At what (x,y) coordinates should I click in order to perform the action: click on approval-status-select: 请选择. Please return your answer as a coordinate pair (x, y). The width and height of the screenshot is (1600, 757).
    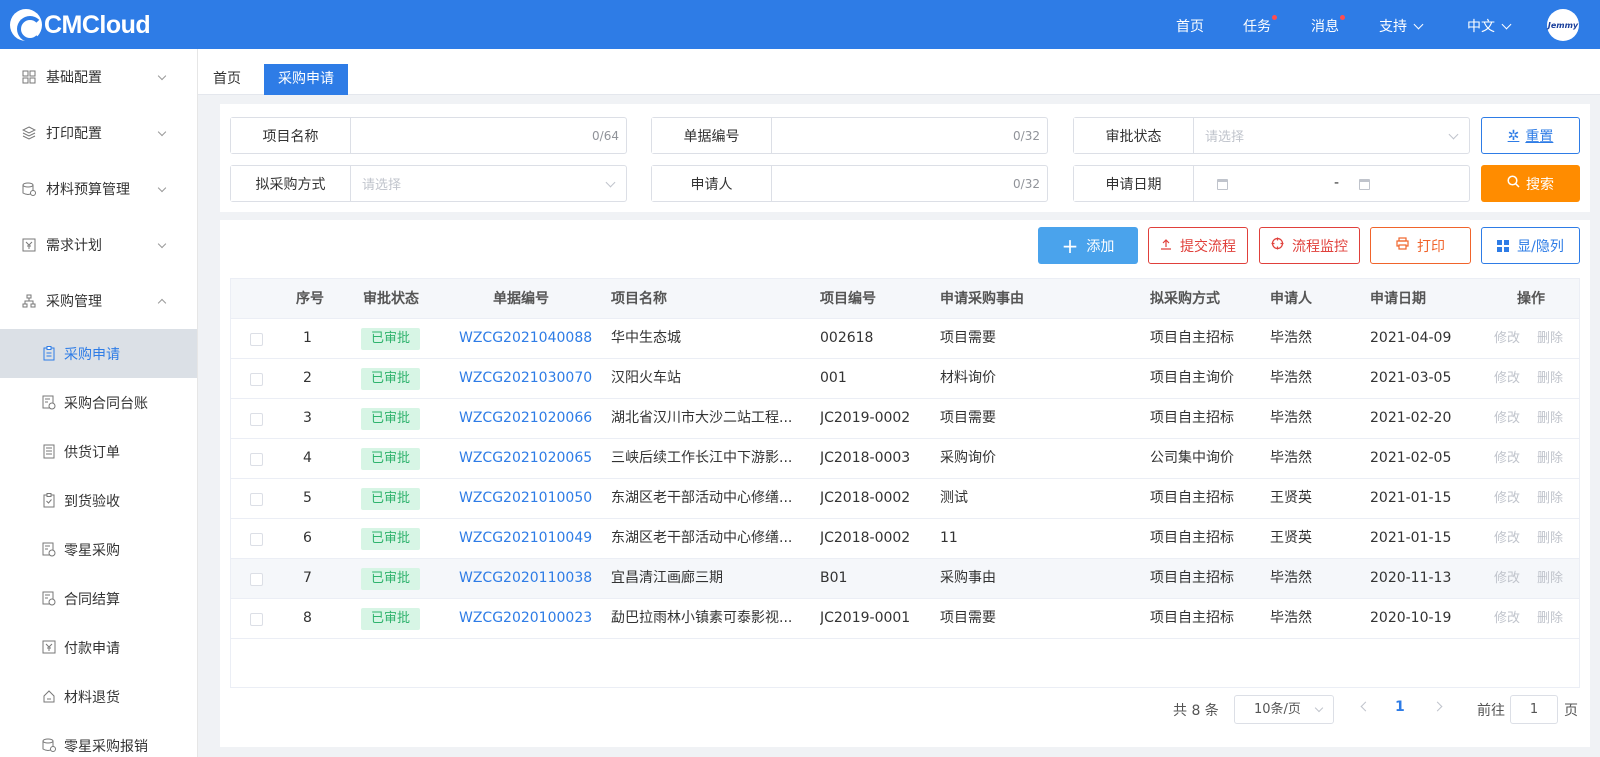
    Looking at the image, I should click on (1331, 135).